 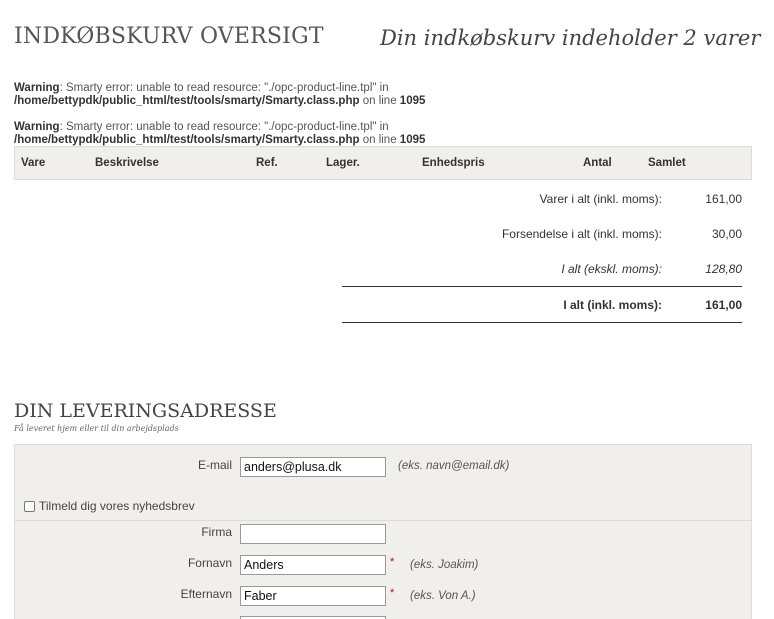 What do you see at coordinates (169, 36) in the screenshot?
I see `page-title: INDKØBSKURV OVERSIGT` at bounding box center [169, 36].